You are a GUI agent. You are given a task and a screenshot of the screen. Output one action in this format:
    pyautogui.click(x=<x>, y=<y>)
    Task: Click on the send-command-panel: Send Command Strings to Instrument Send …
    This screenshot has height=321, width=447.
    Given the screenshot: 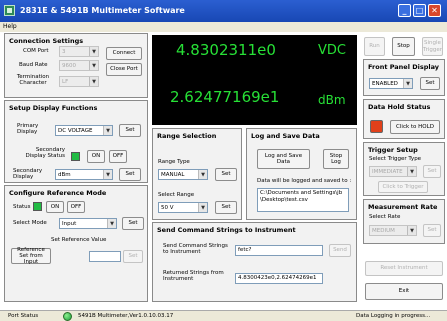 What is the action you would take?
    pyautogui.click(x=254, y=262)
    